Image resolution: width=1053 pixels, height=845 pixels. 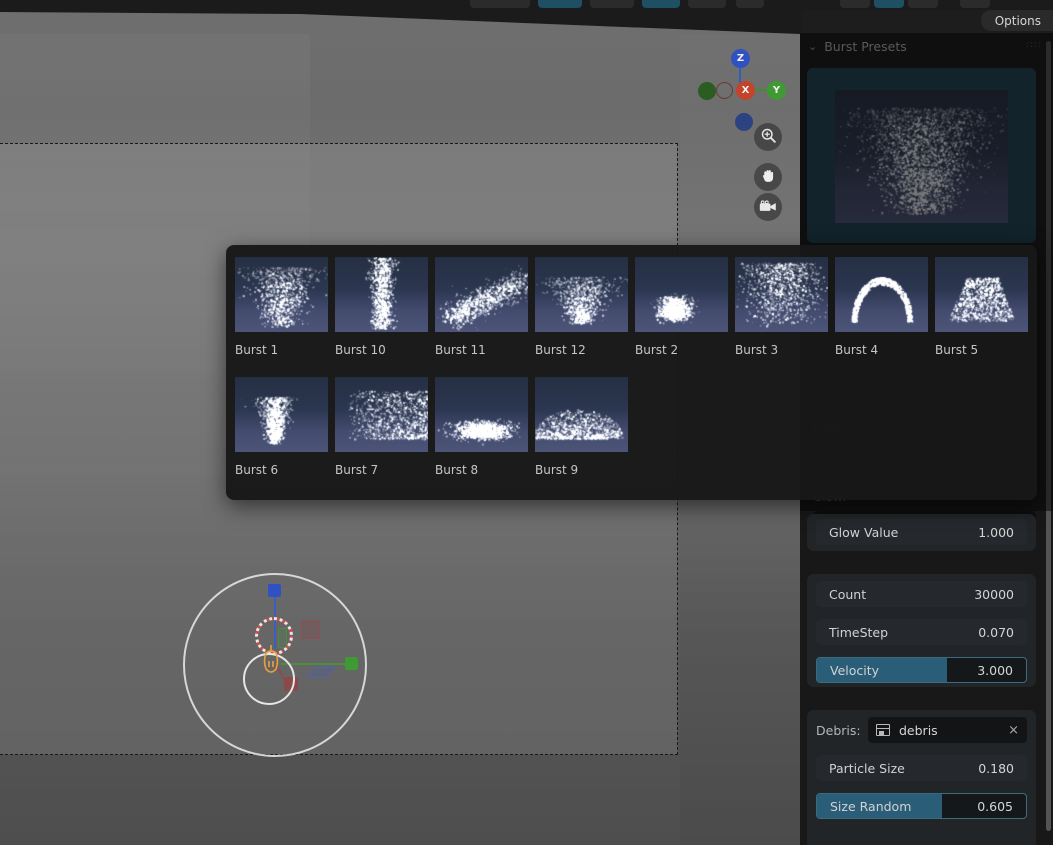 I want to click on options-button: Options, so click(x=1016, y=20).